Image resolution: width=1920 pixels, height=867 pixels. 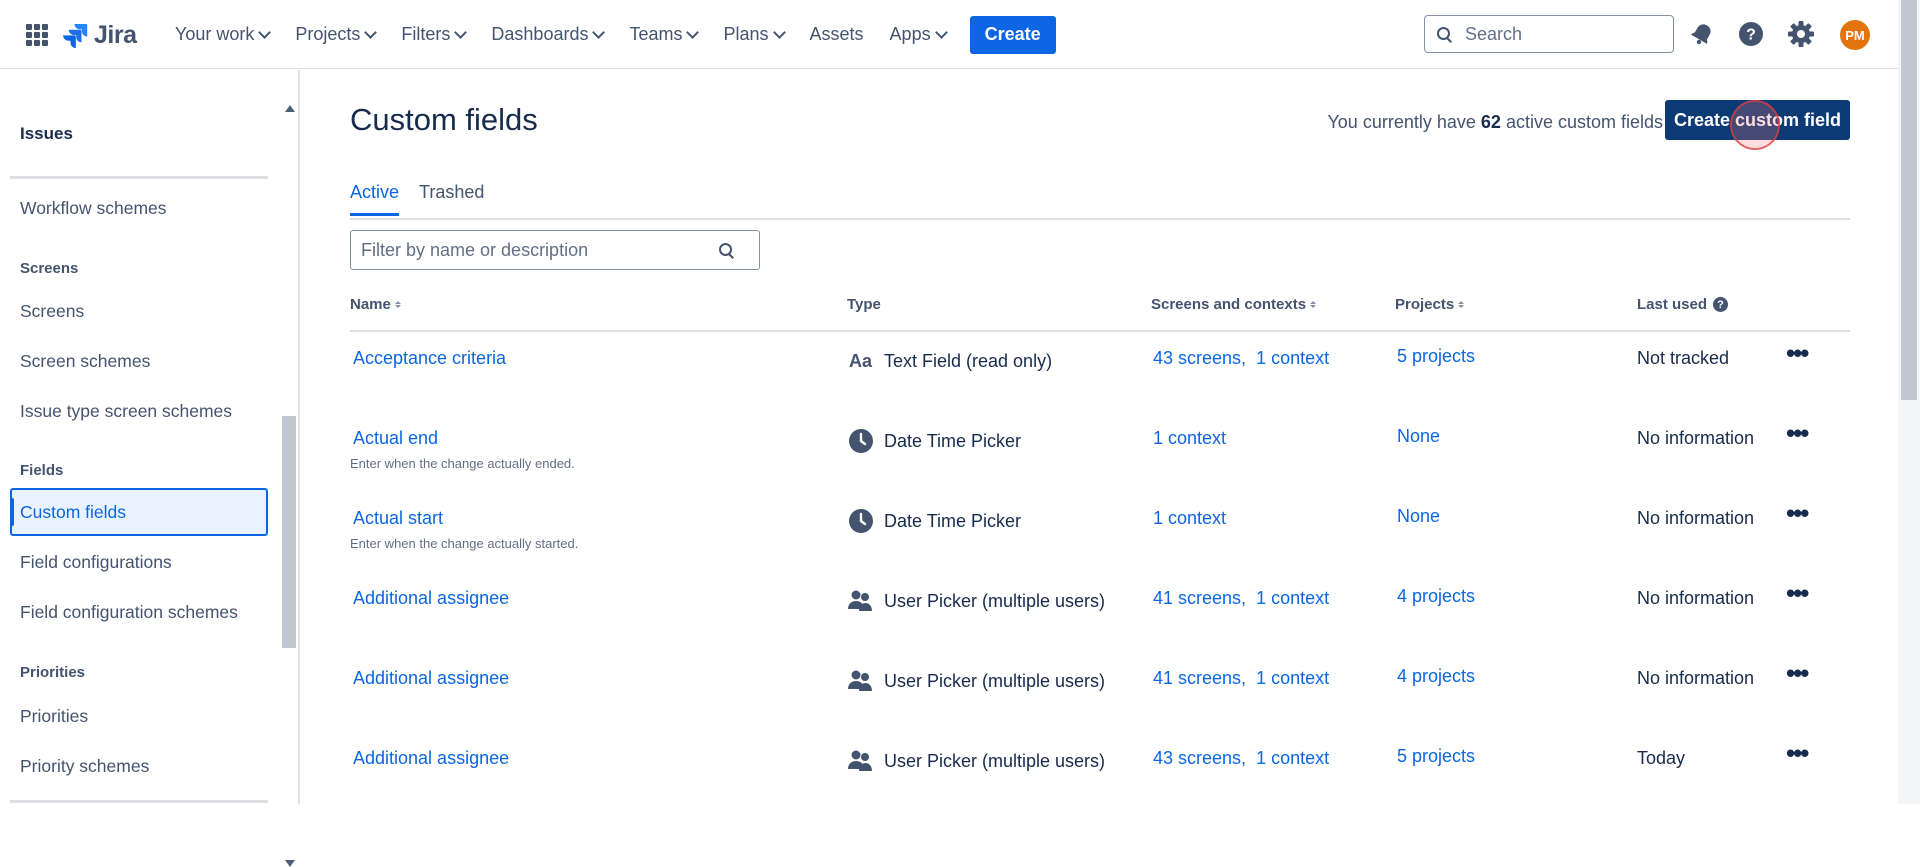 What do you see at coordinates (370, 304) in the screenshot?
I see `column-name-label: Name` at bounding box center [370, 304].